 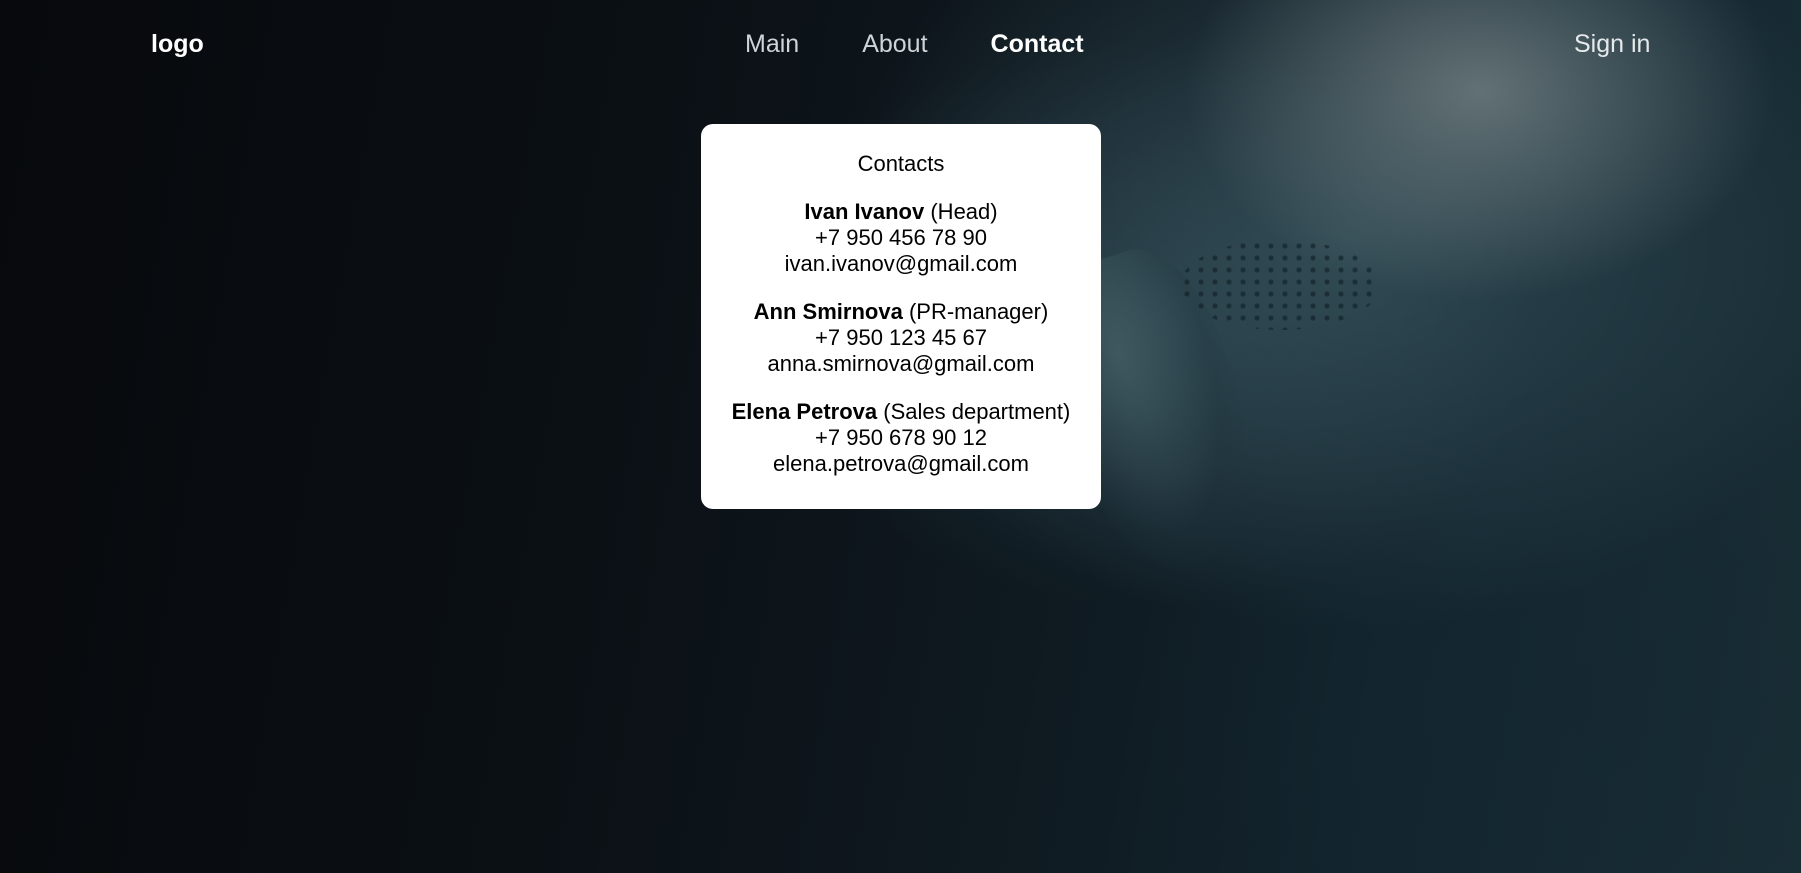 I want to click on contact-role: (Head), so click(x=964, y=211).